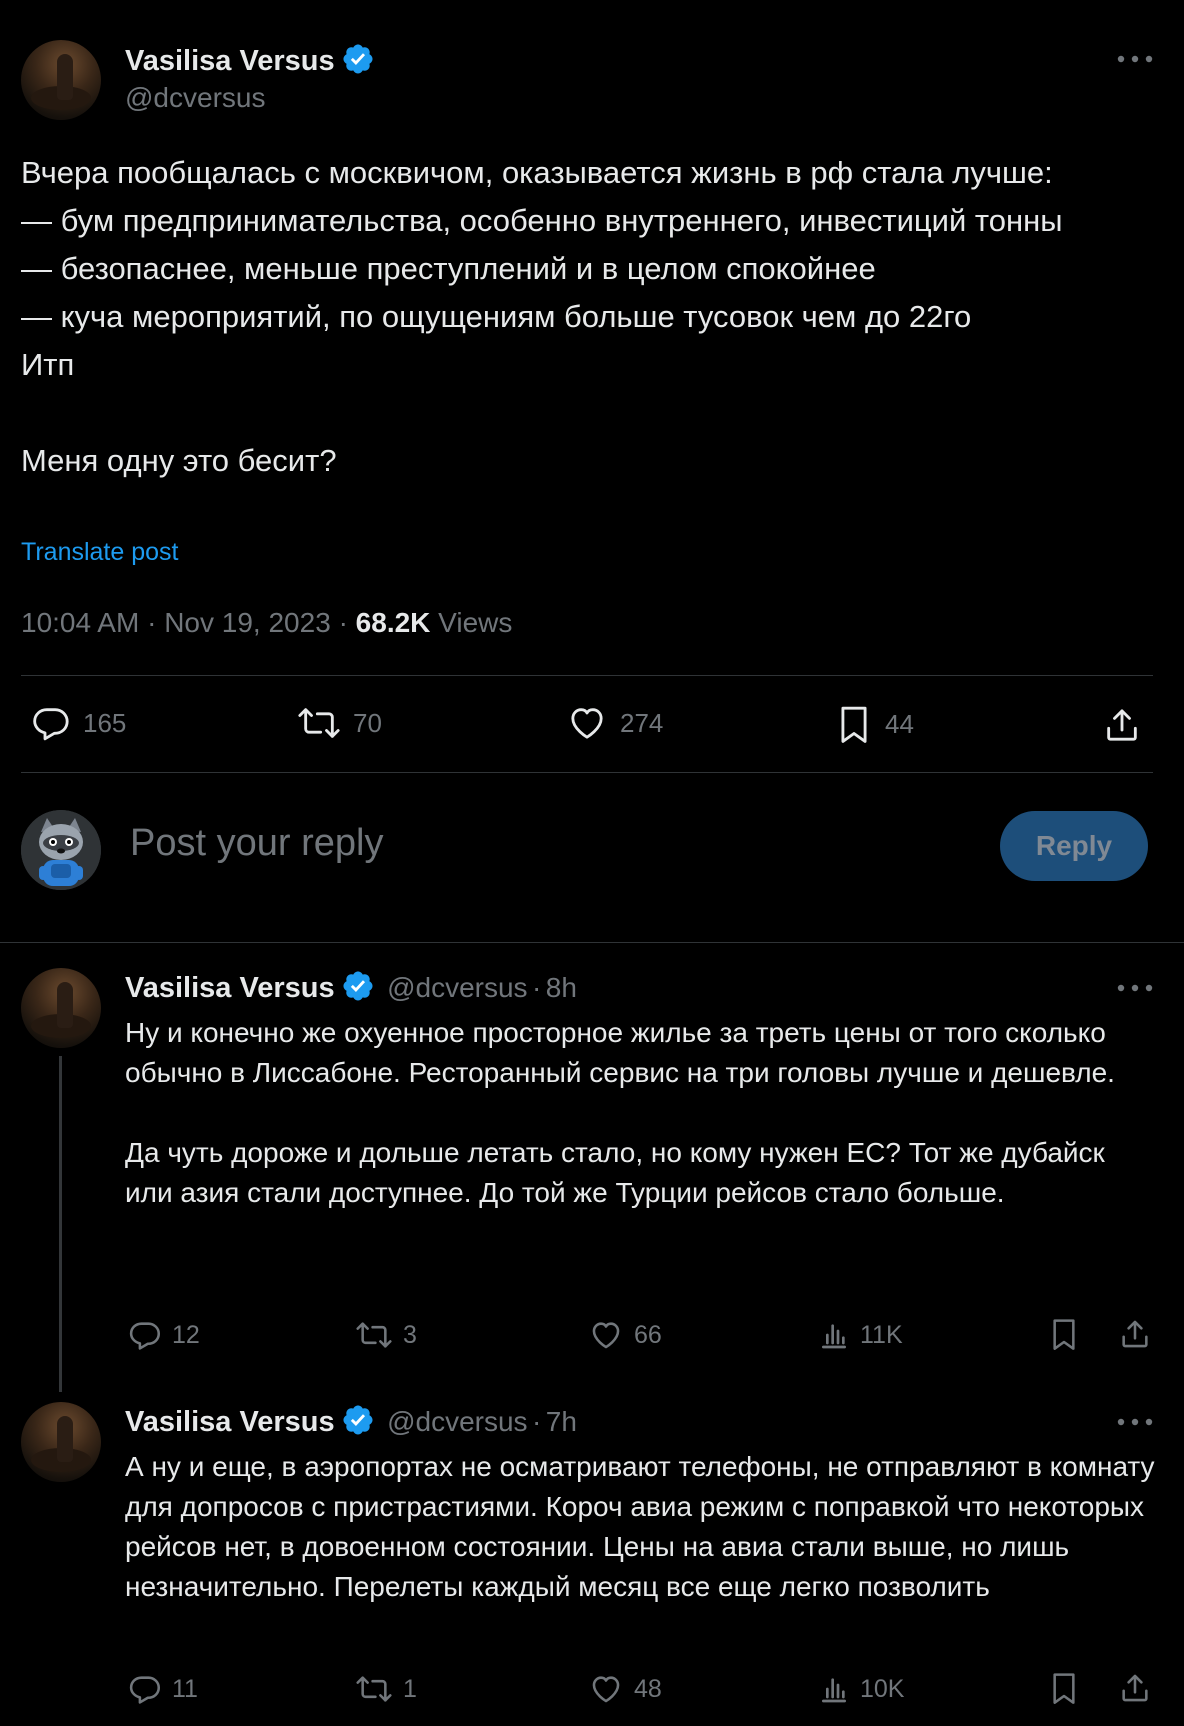 The height and width of the screenshot is (1726, 1184). What do you see at coordinates (230, 61) in the screenshot?
I see `author-name: Vasilisa Versus` at bounding box center [230, 61].